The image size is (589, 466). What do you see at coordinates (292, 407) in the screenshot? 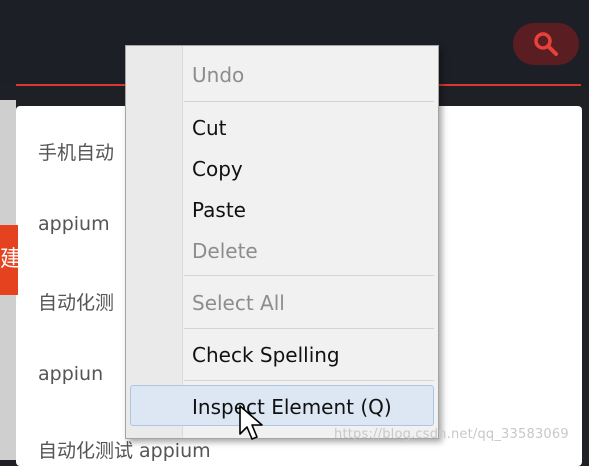
I see `menu-item-inspect-element: Inspect Element (Q)` at bounding box center [292, 407].